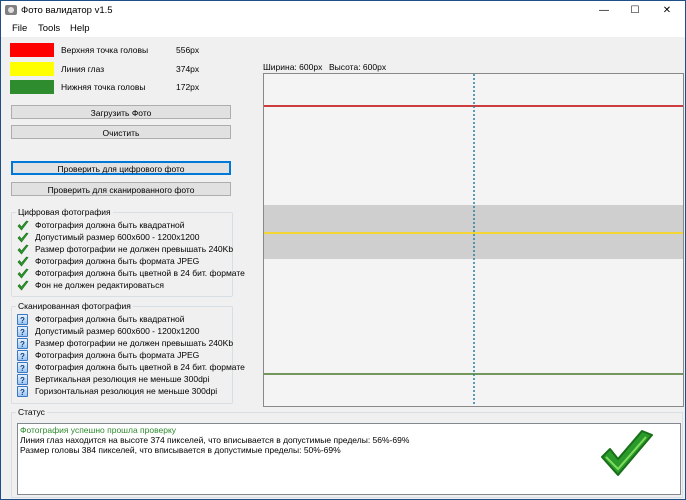  I want to click on legend-swatch-green, so click(32, 87).